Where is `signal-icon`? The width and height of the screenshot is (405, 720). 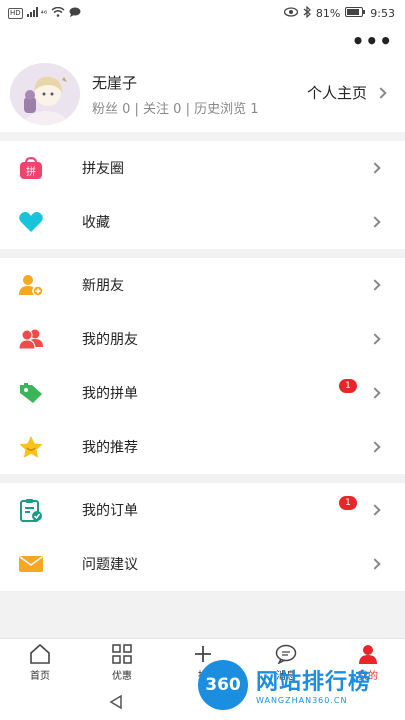
signal-icon is located at coordinates (33, 13).